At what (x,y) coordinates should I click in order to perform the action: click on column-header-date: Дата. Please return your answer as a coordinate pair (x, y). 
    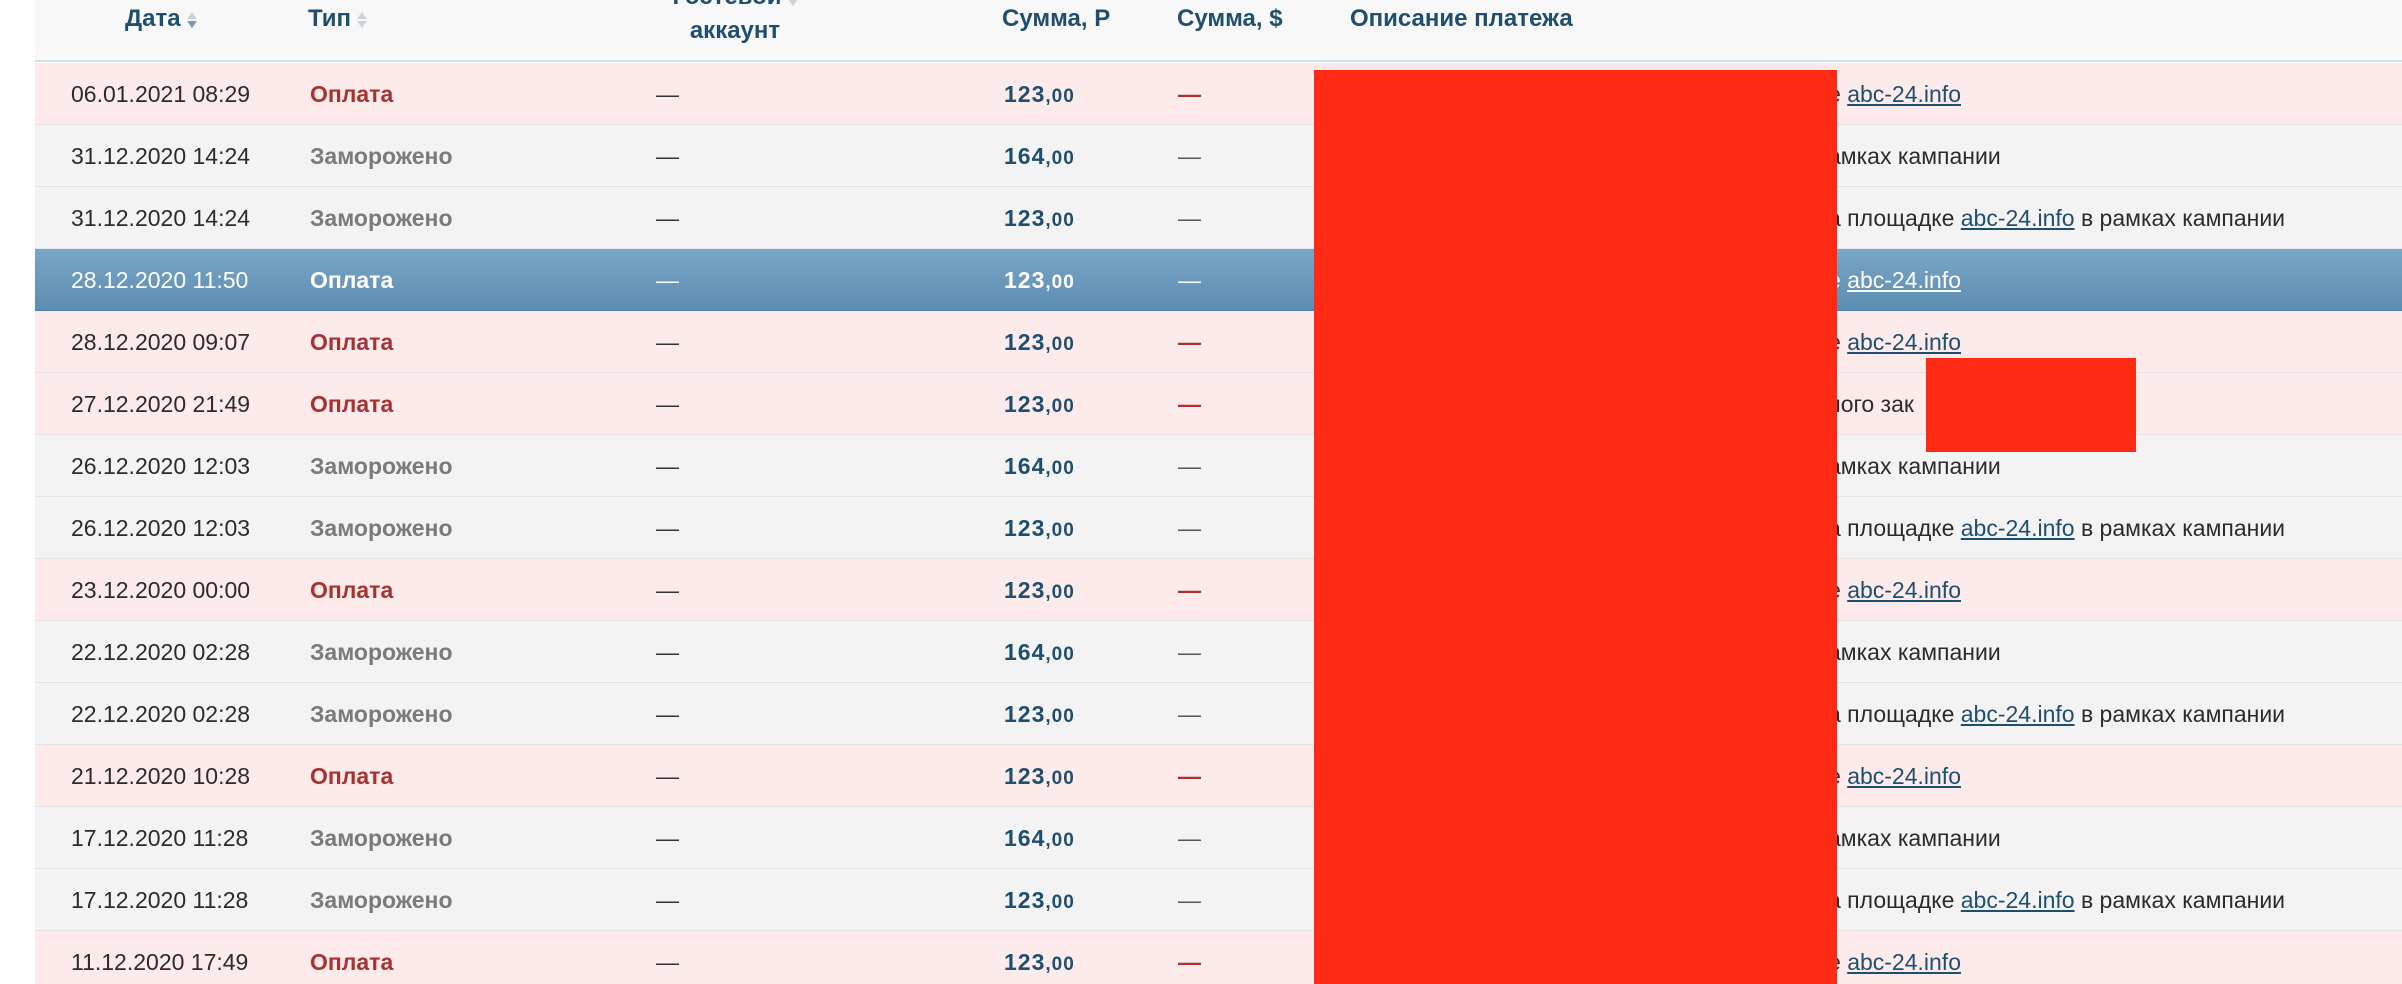
    Looking at the image, I should click on (161, 19).